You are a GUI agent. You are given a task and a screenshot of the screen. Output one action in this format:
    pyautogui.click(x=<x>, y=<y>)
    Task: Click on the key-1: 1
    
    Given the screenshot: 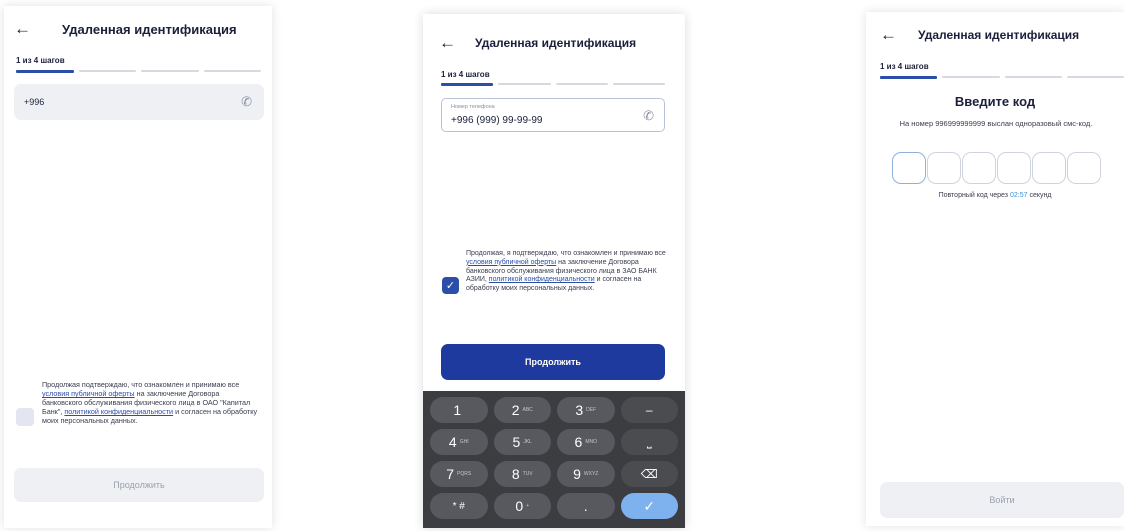 What is the action you would take?
    pyautogui.click(x=459, y=410)
    